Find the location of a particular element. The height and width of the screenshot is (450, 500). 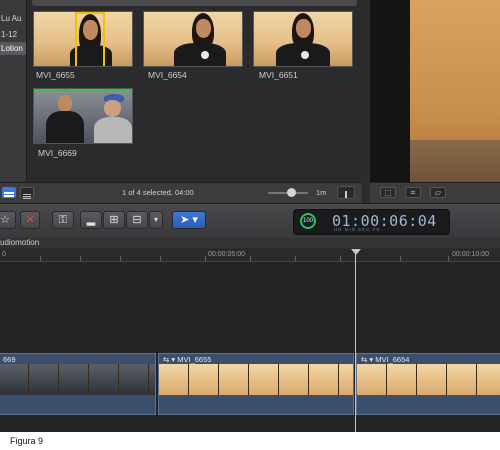

viewer-footer: ⬚ ⌗ ▱ is located at coordinates (435, 192).